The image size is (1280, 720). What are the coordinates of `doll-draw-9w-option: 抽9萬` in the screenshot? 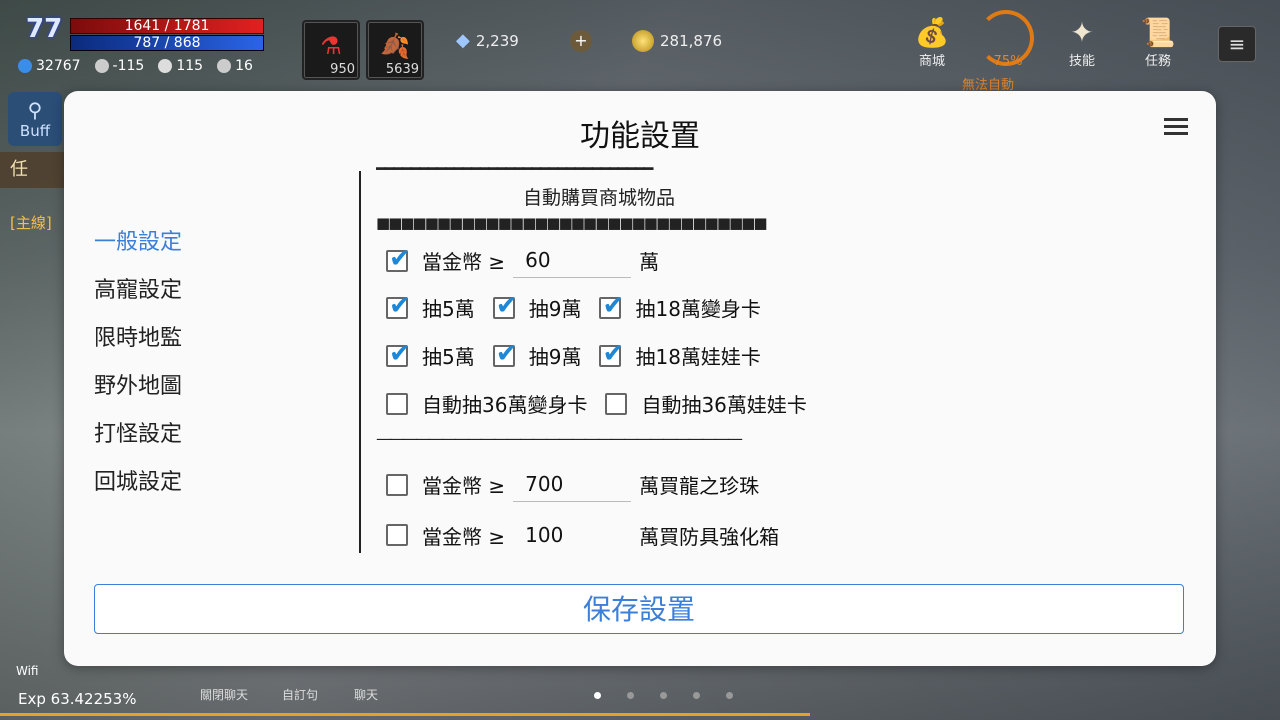 It's located at (537, 354).